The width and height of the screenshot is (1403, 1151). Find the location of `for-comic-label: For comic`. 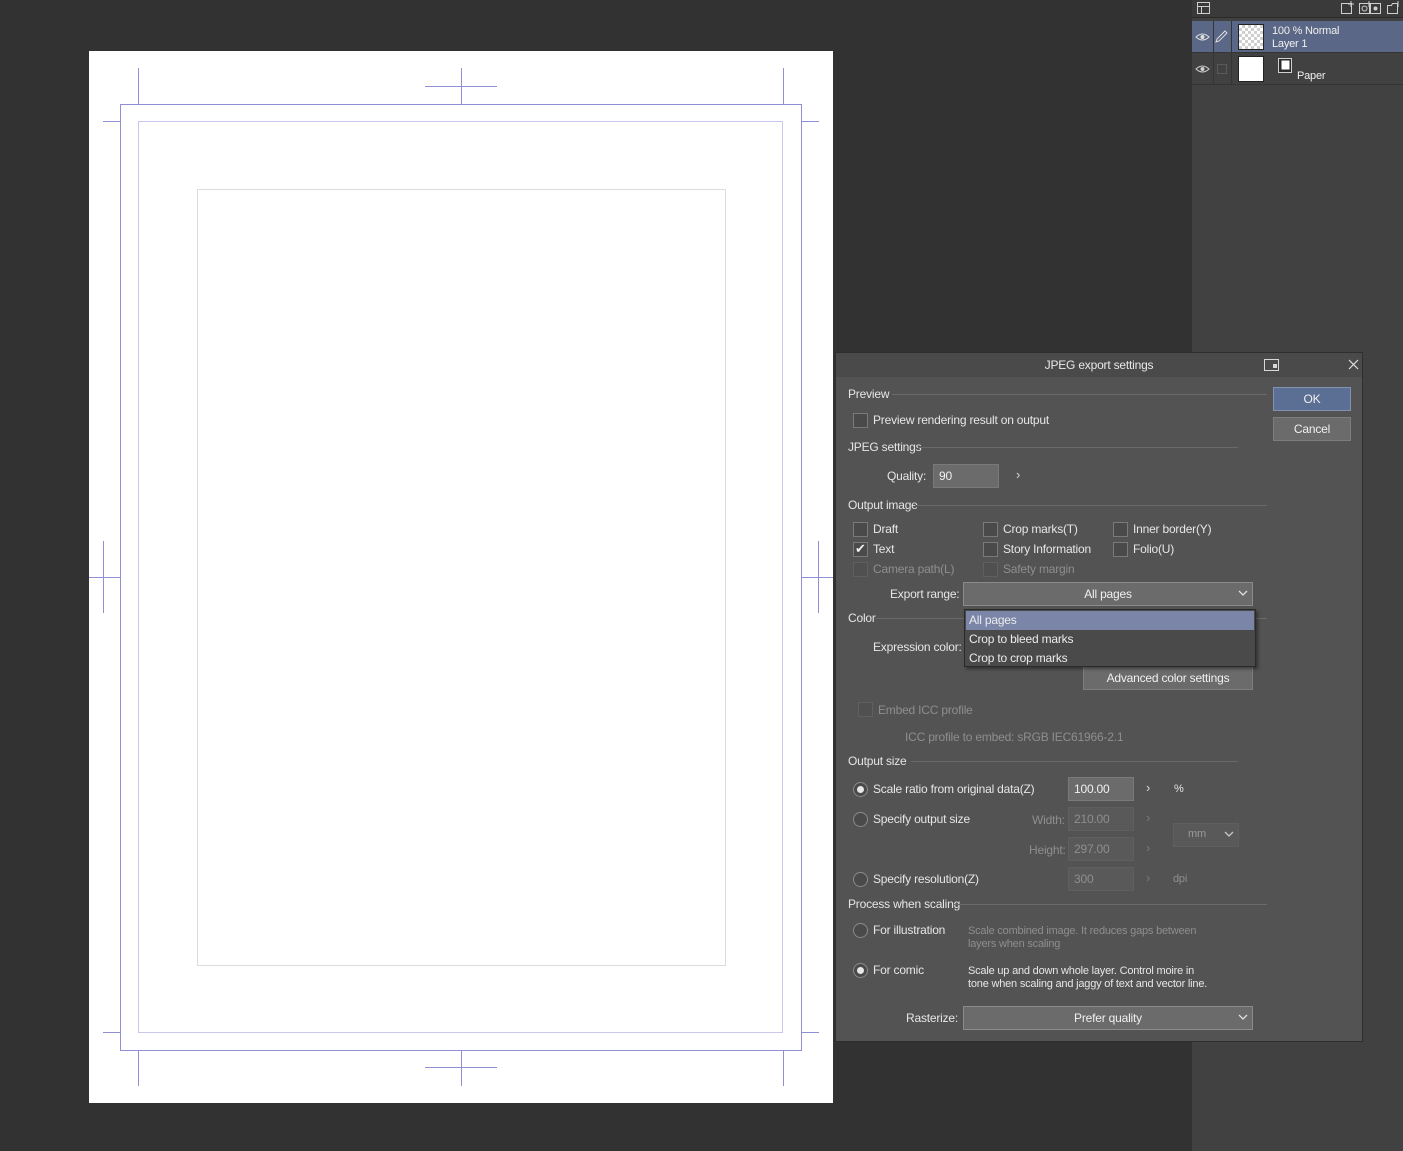

for-comic-label: For comic is located at coordinates (898, 970).